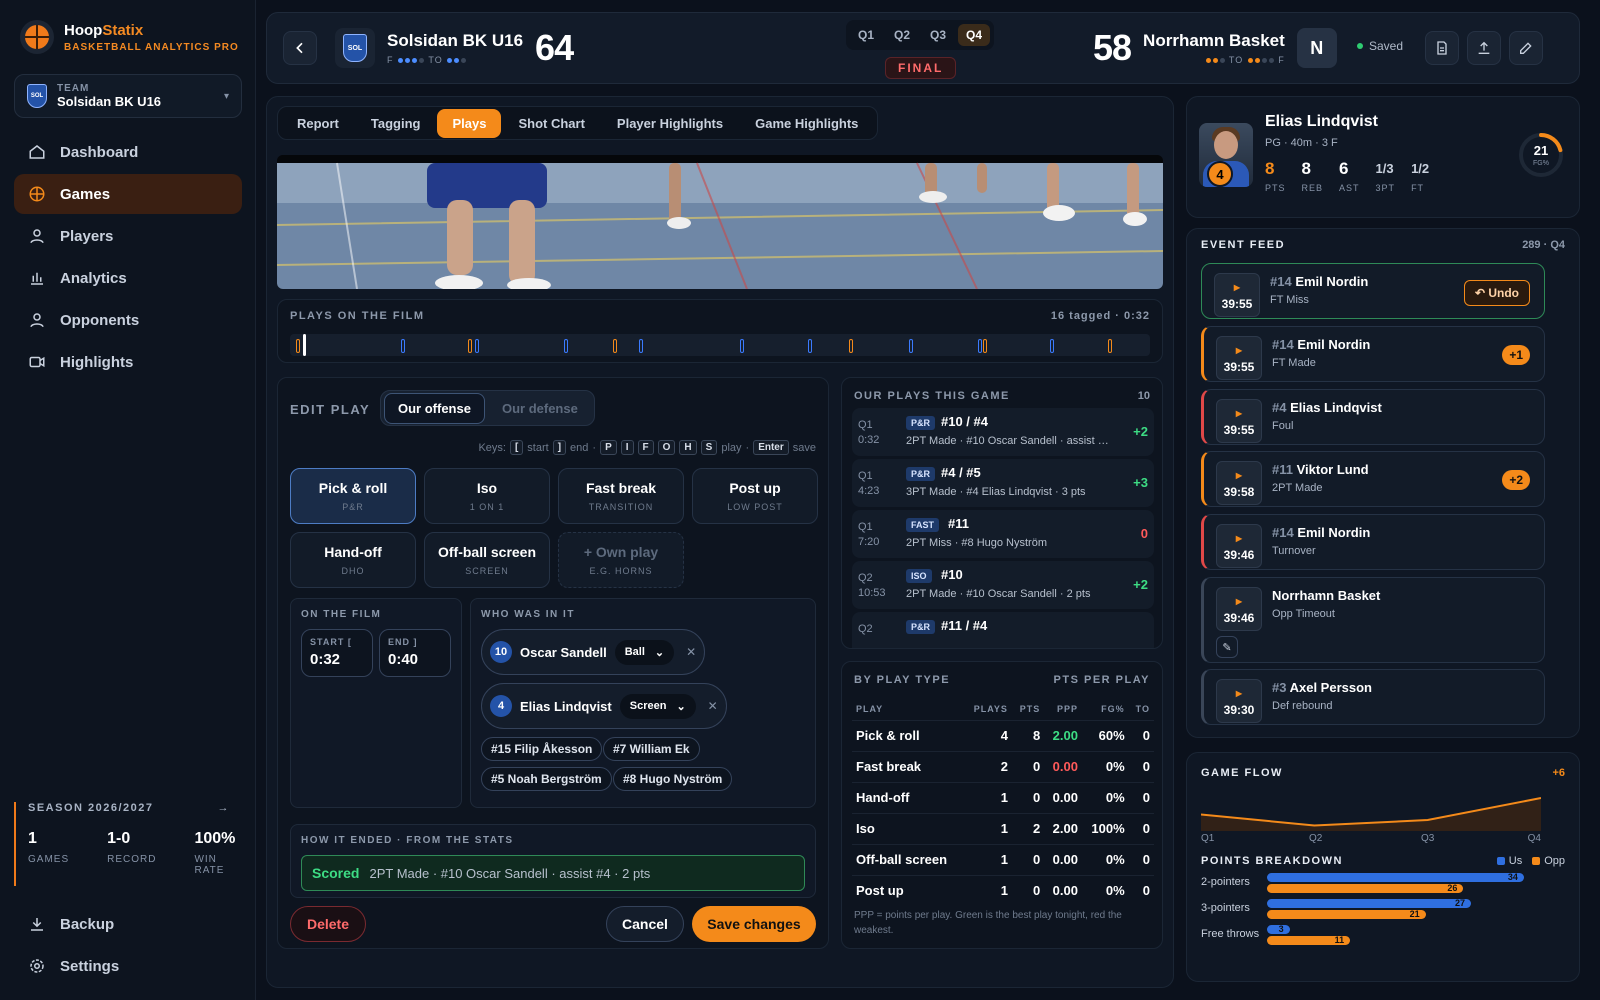 The height and width of the screenshot is (1000, 1600). I want to click on edit-button, so click(1526, 48).